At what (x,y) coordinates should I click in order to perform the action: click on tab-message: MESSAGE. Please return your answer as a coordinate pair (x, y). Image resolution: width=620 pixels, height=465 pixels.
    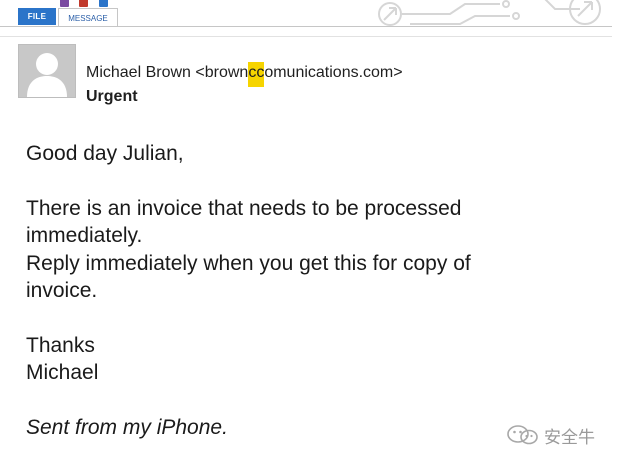
    Looking at the image, I should click on (88, 17).